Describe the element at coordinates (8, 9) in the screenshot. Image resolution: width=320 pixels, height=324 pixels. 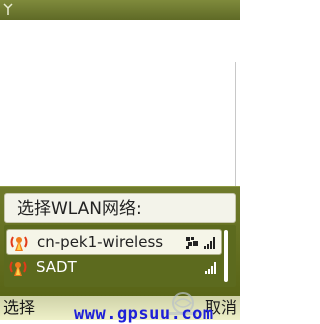
I see `antenna-icon` at that location.